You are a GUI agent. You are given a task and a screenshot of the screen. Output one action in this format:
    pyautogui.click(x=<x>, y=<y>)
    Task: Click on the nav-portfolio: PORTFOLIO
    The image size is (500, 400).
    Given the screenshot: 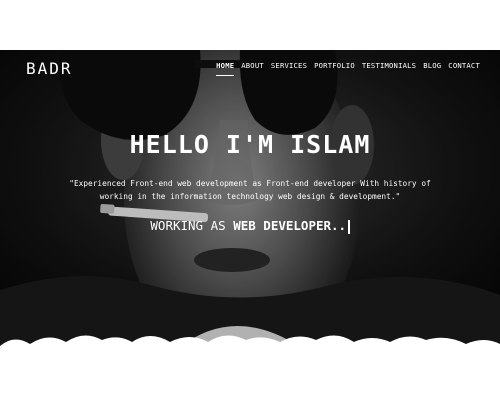 What is the action you would take?
    pyautogui.click(x=334, y=67)
    